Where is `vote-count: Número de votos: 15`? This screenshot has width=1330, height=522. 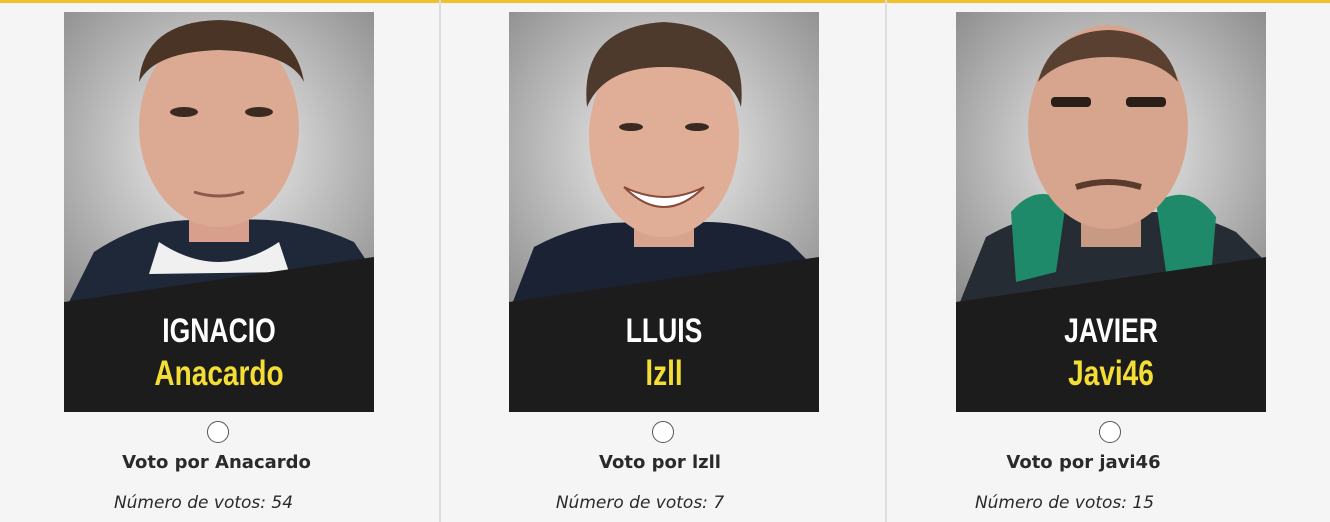 vote-count: Número de votos: 15 is located at coordinates (1064, 503).